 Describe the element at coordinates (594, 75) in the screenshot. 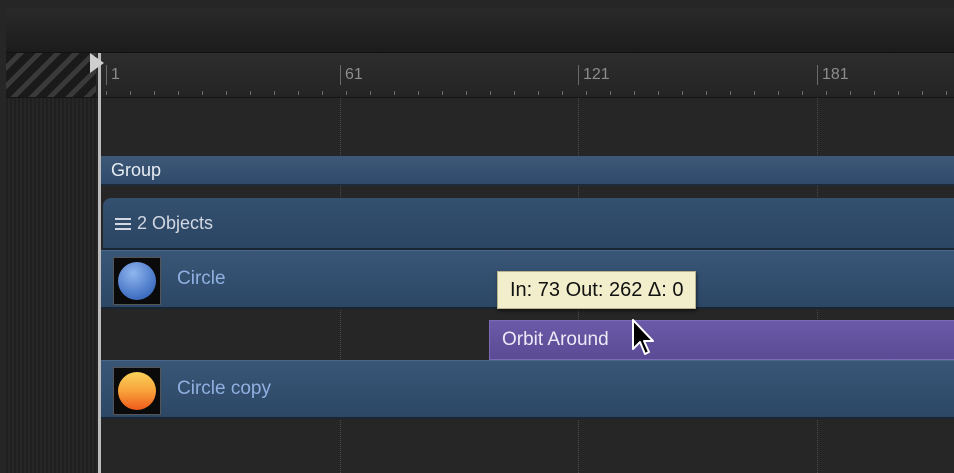

I see `ruler-mark-121: 121` at that location.